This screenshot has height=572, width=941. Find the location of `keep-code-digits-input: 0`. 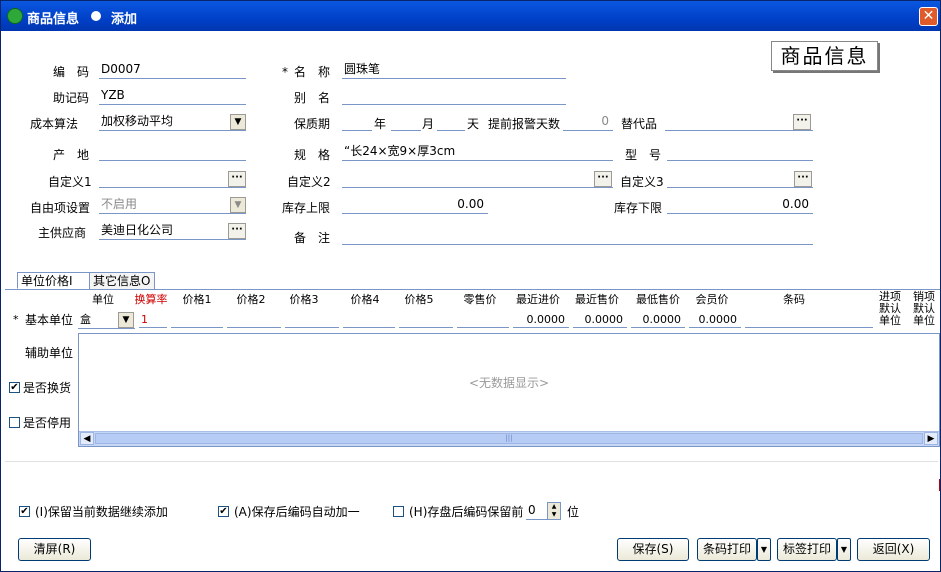

keep-code-digits-input: 0 is located at coordinates (537, 511).